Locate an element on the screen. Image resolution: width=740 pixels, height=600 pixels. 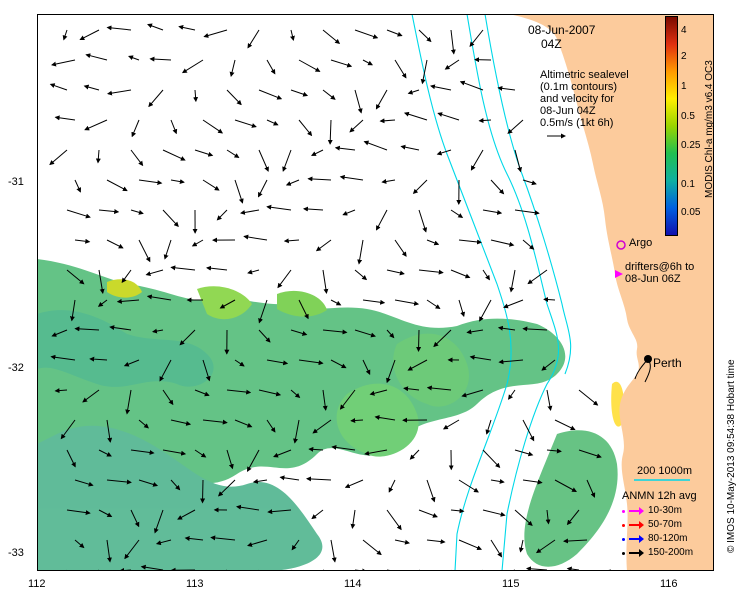
map-date: 08-Jun-2007 is located at coordinates (562, 30).